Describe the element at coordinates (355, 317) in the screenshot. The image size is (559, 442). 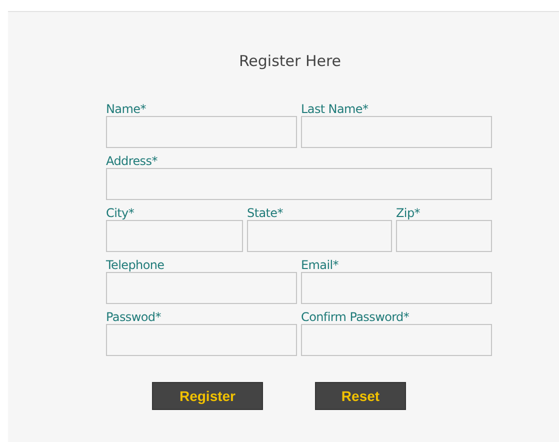
I see `field-label: Confirm Password*` at that location.